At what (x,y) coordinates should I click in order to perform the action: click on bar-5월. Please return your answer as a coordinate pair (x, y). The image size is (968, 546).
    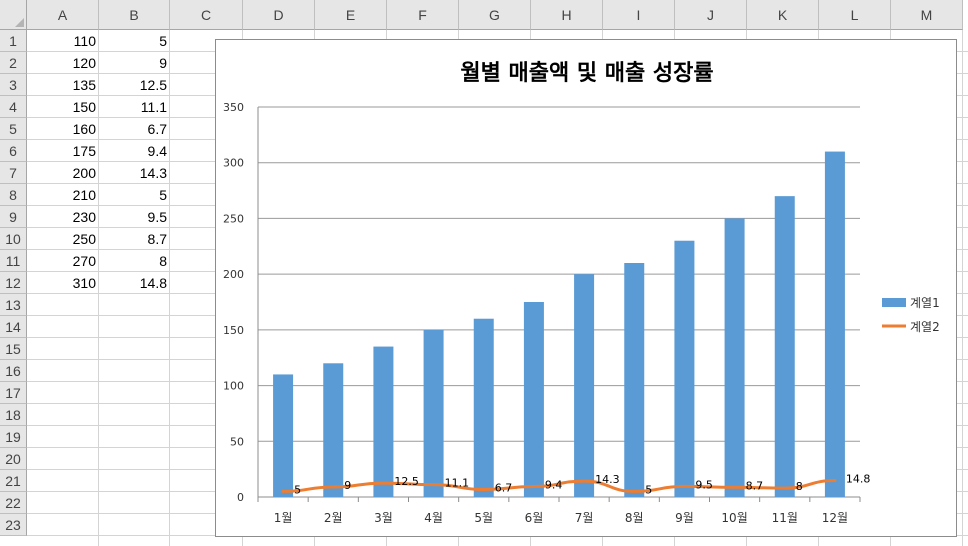
    Looking at the image, I should click on (483, 407).